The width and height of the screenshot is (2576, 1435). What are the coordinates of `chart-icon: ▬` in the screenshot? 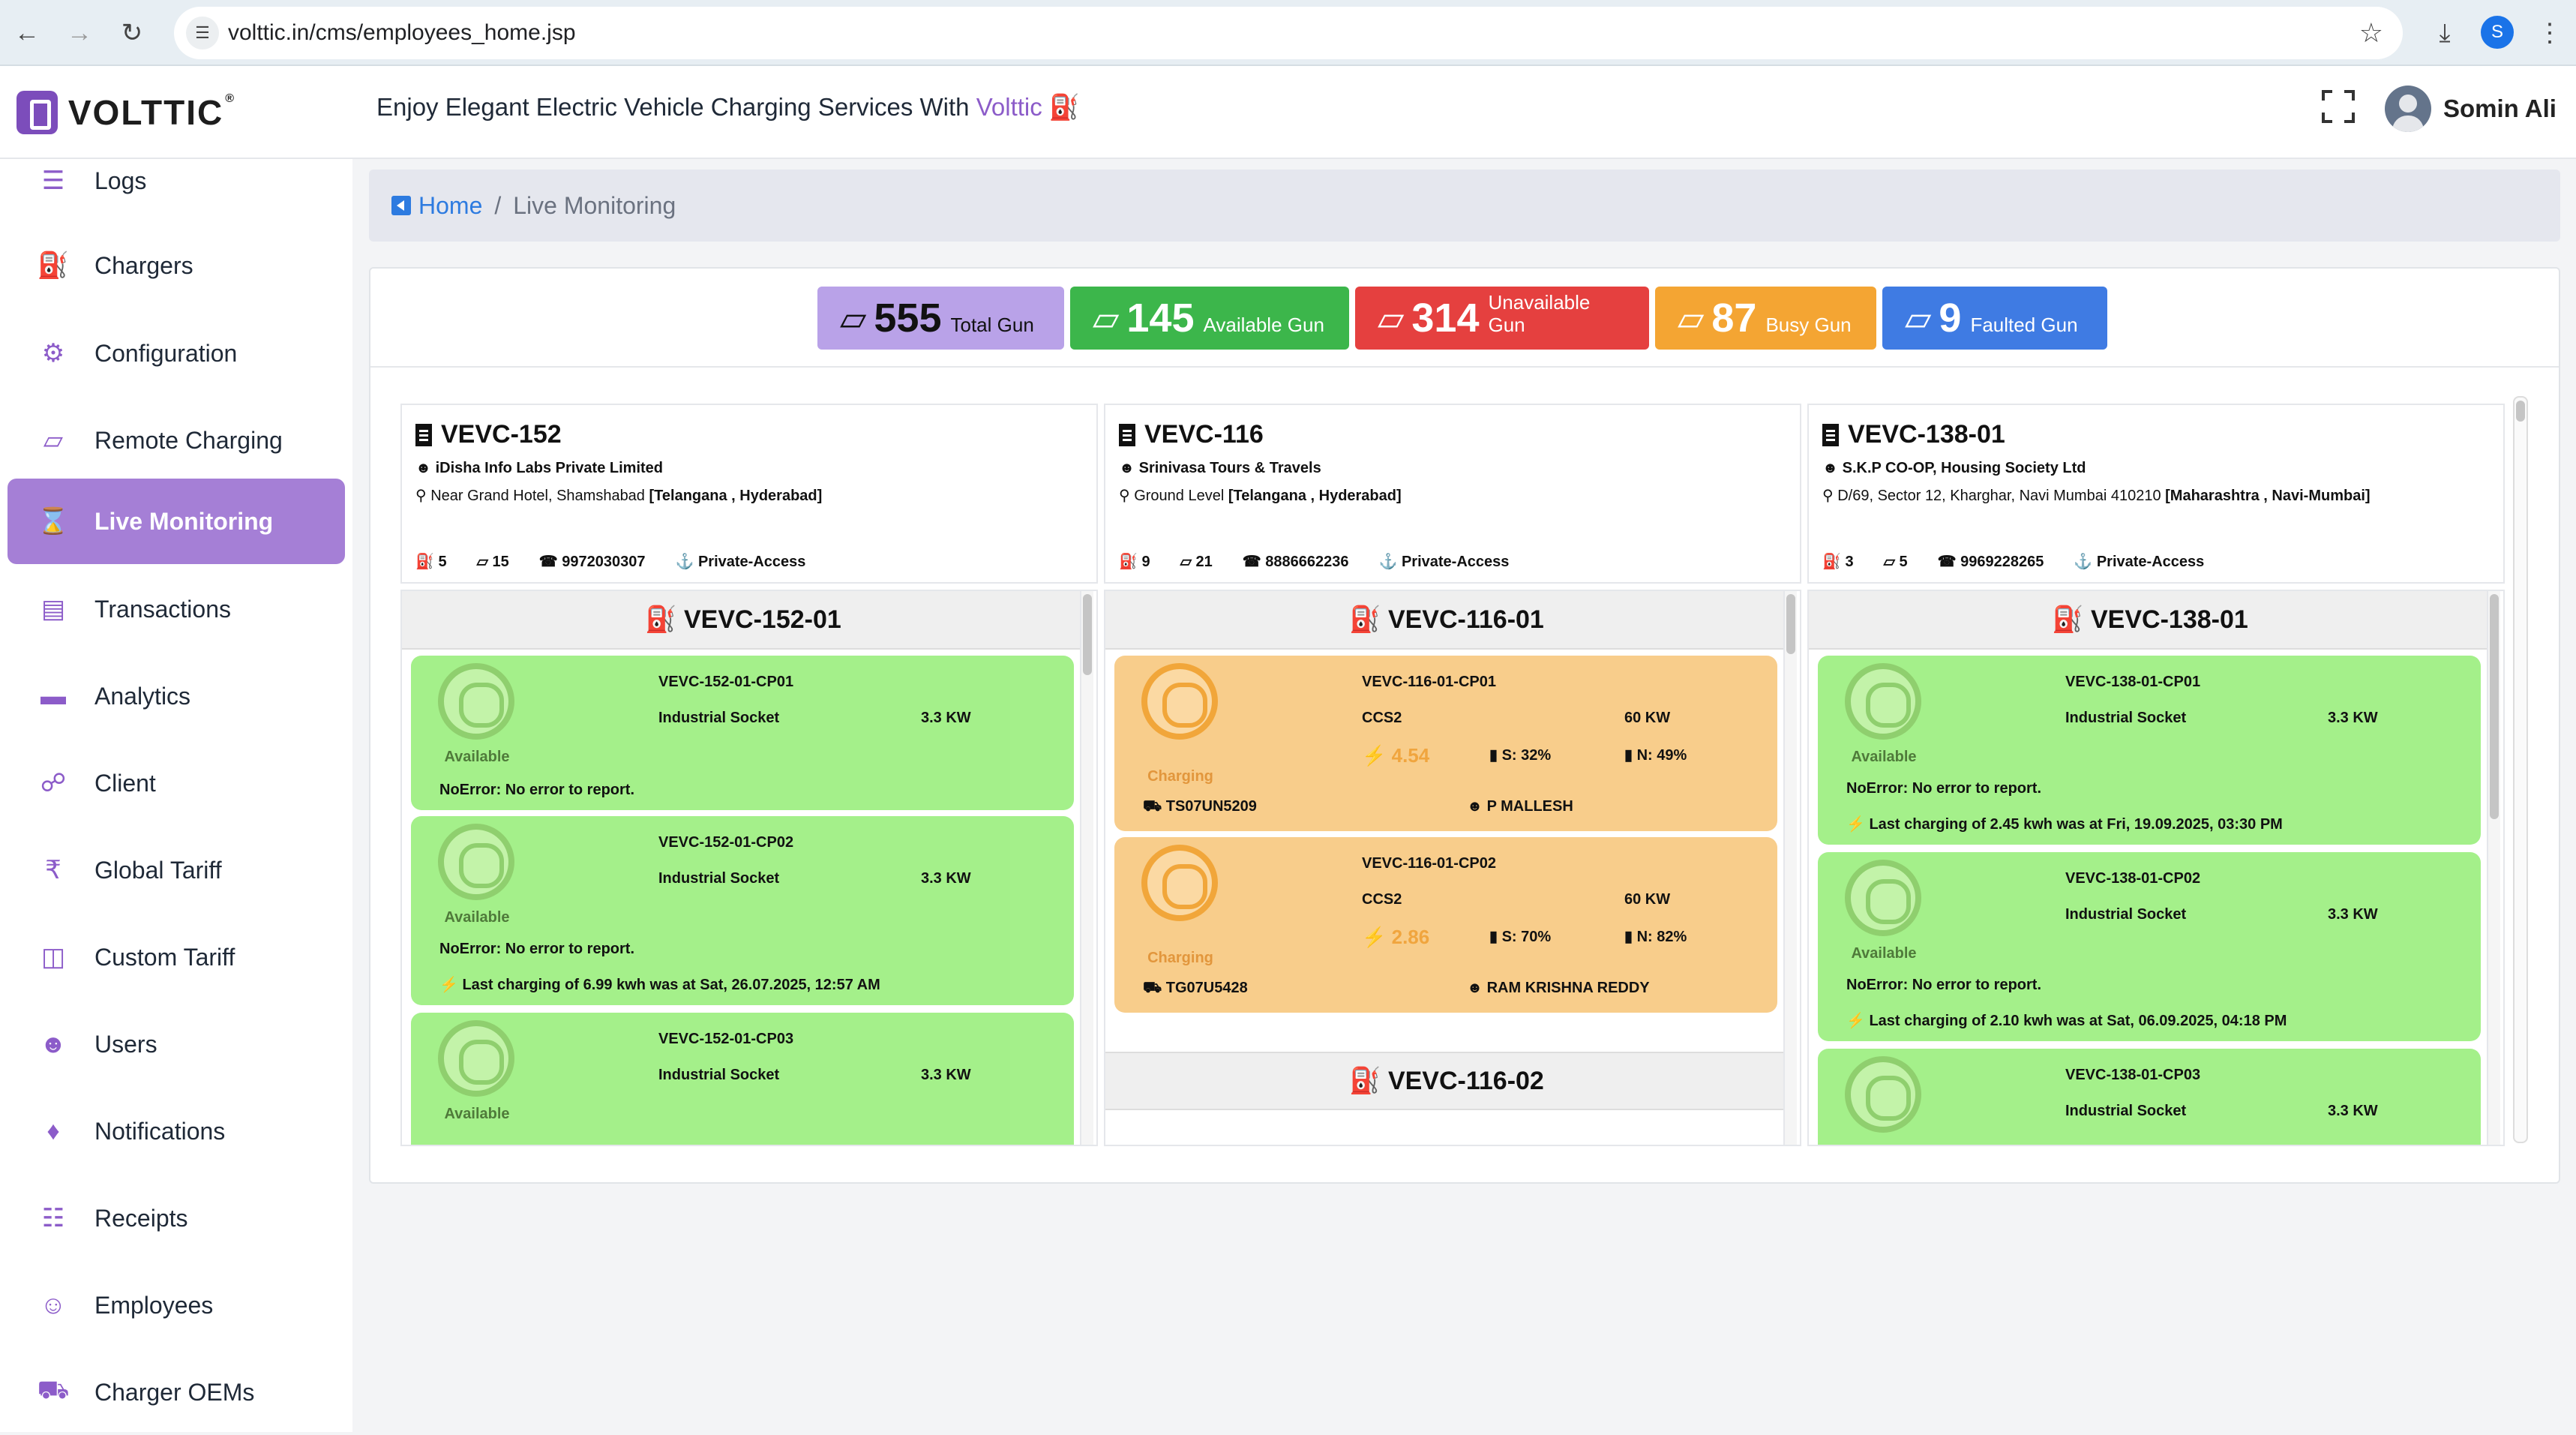 It's located at (53, 695).